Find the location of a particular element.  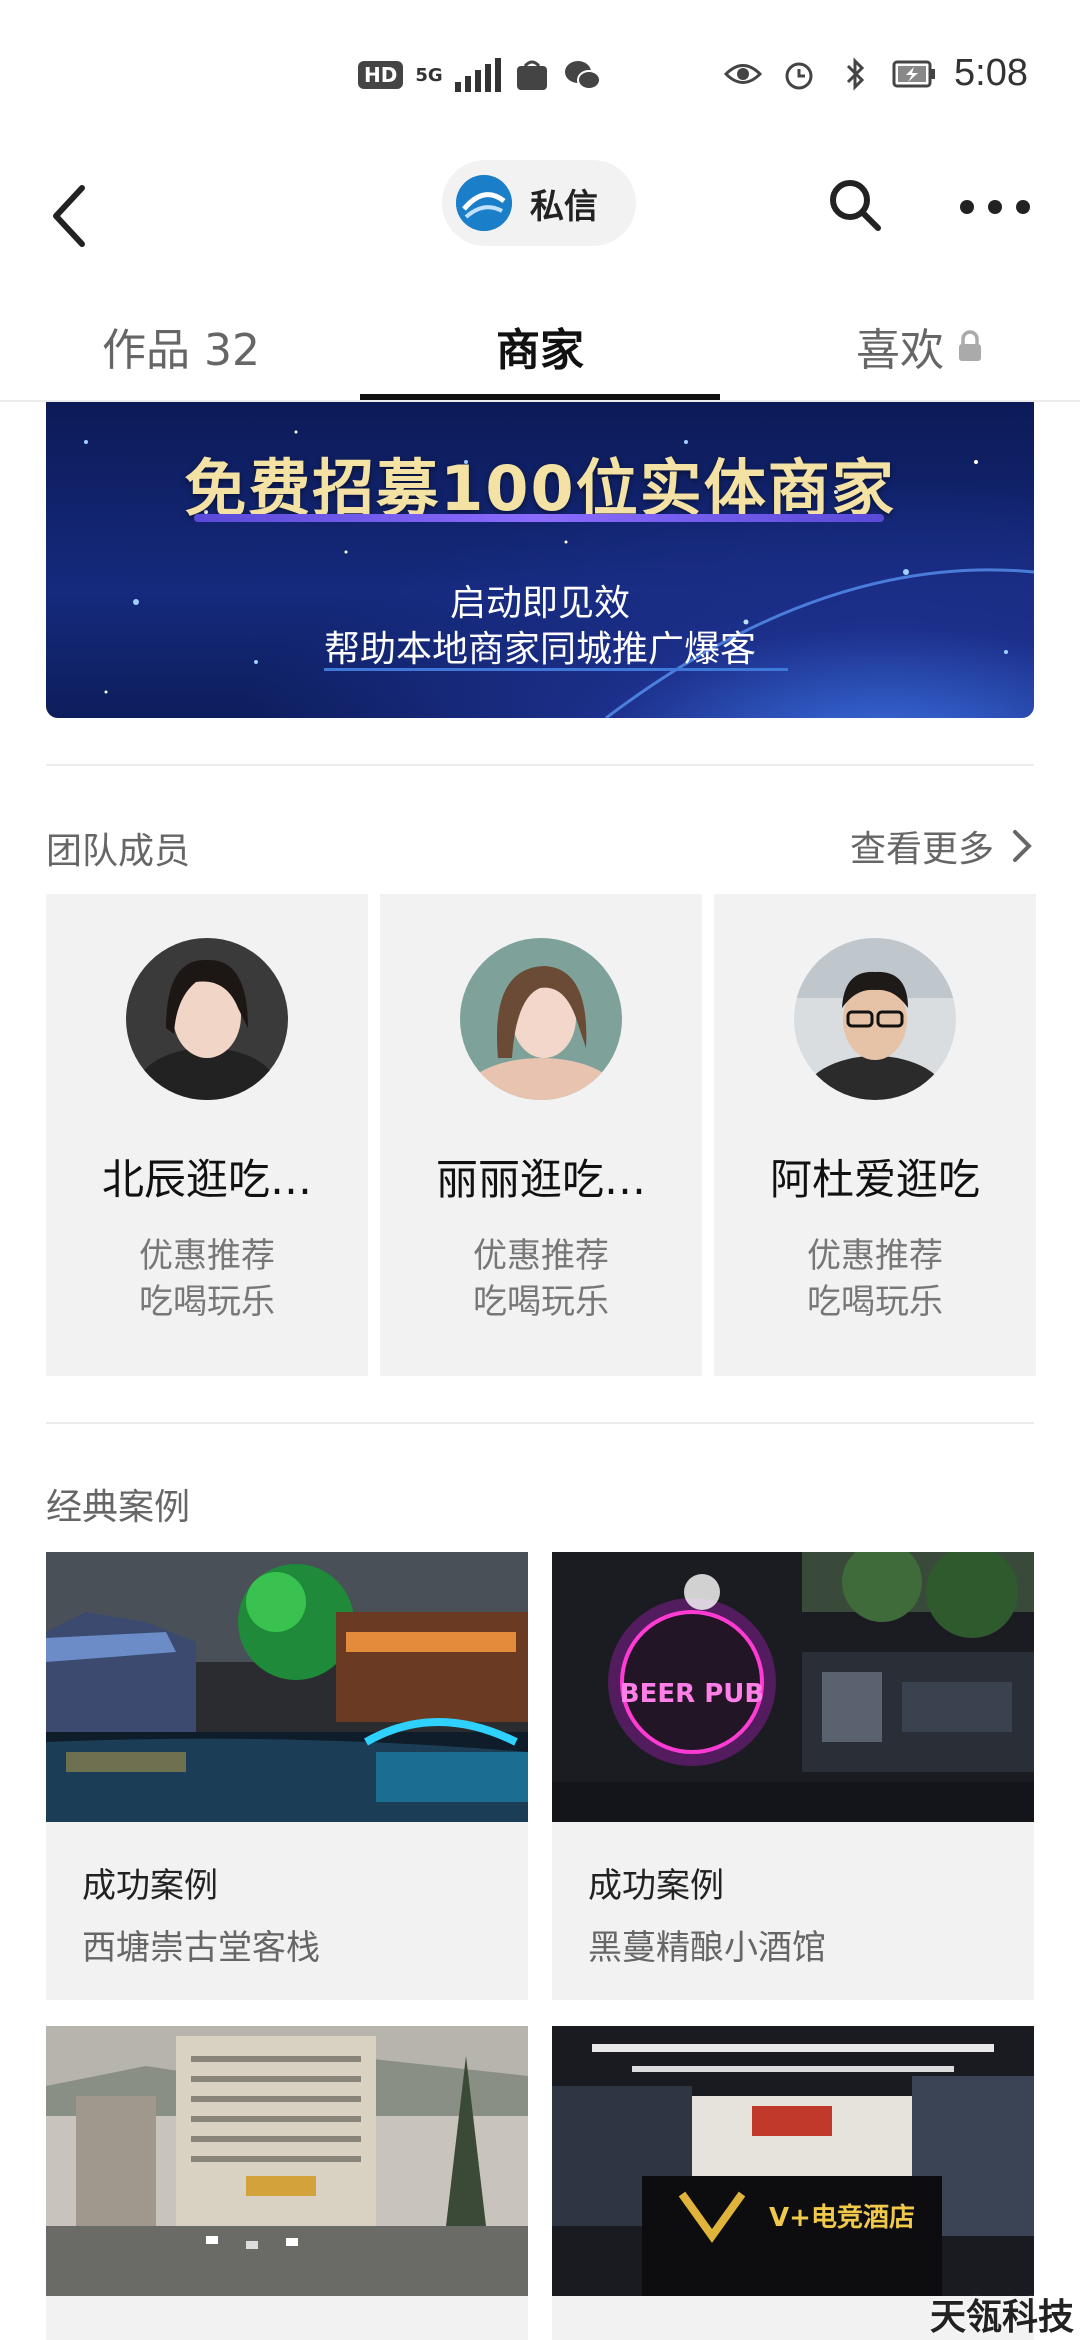

back-arrow-icon is located at coordinates (76, 216).